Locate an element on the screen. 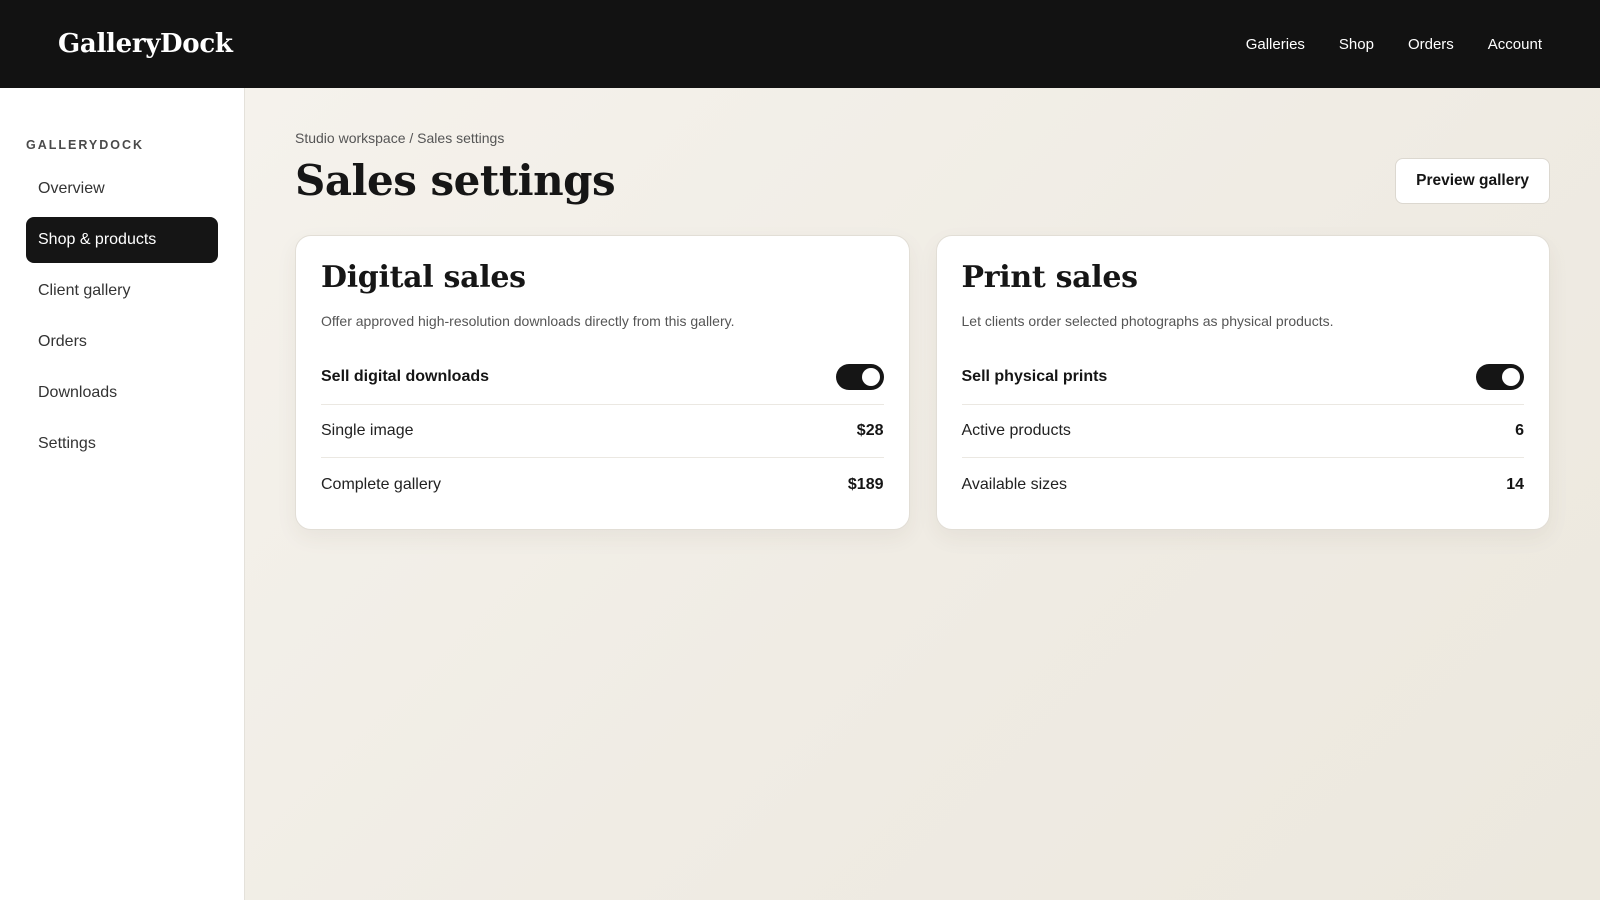  page-title: Sales settings is located at coordinates (455, 180).